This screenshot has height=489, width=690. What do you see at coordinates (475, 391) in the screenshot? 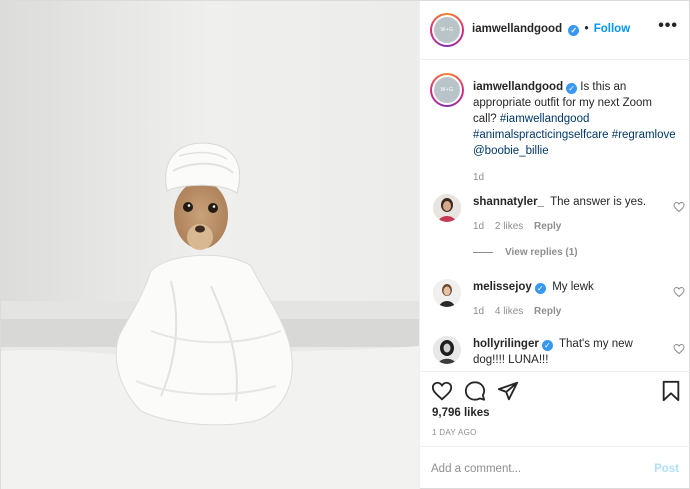
I see `comment-icon` at bounding box center [475, 391].